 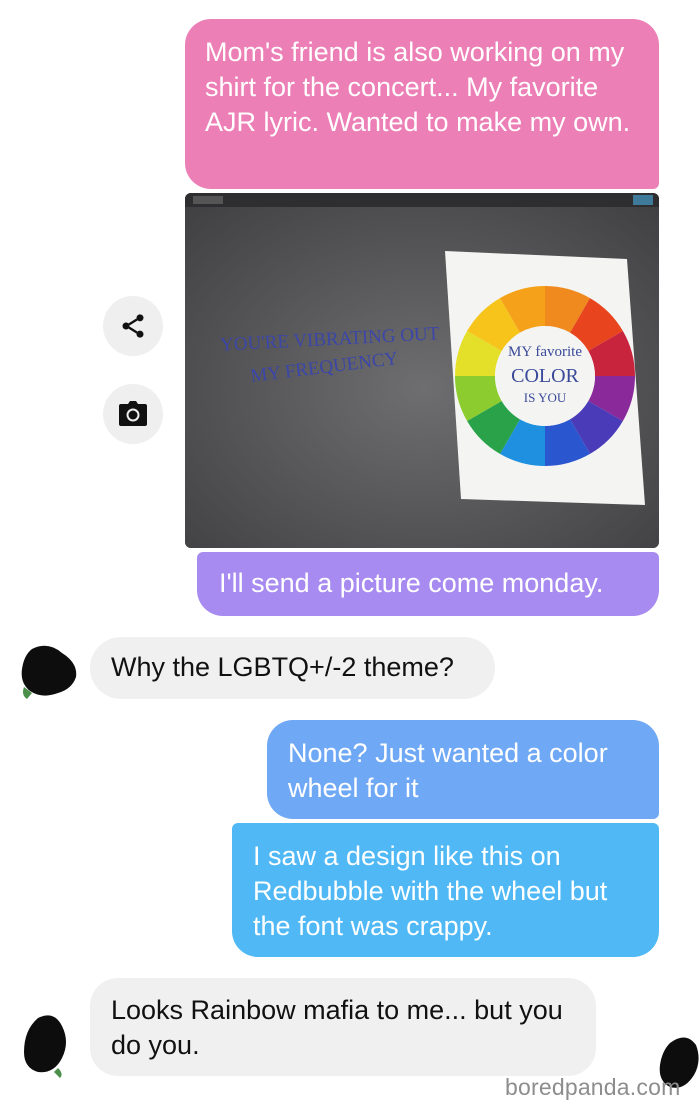 What do you see at coordinates (593, 1087) in the screenshot?
I see `watermark: boredpanda.com` at bounding box center [593, 1087].